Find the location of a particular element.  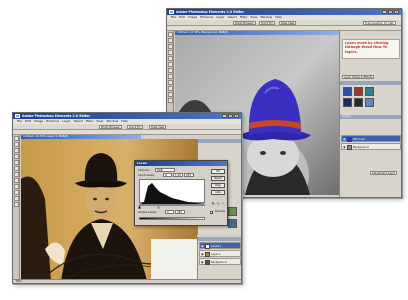

style-thumb-blue is located at coordinates (347, 91).